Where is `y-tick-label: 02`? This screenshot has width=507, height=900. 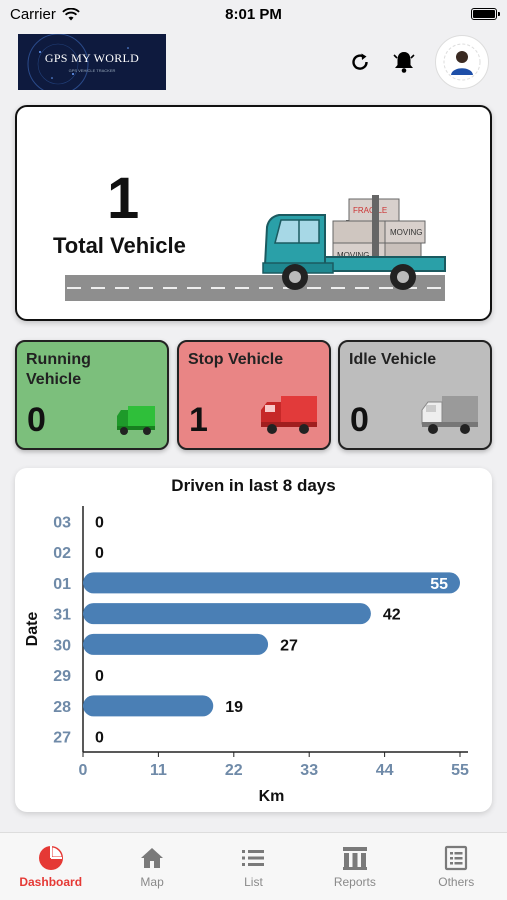
y-tick-label: 02 is located at coordinates (62, 553).